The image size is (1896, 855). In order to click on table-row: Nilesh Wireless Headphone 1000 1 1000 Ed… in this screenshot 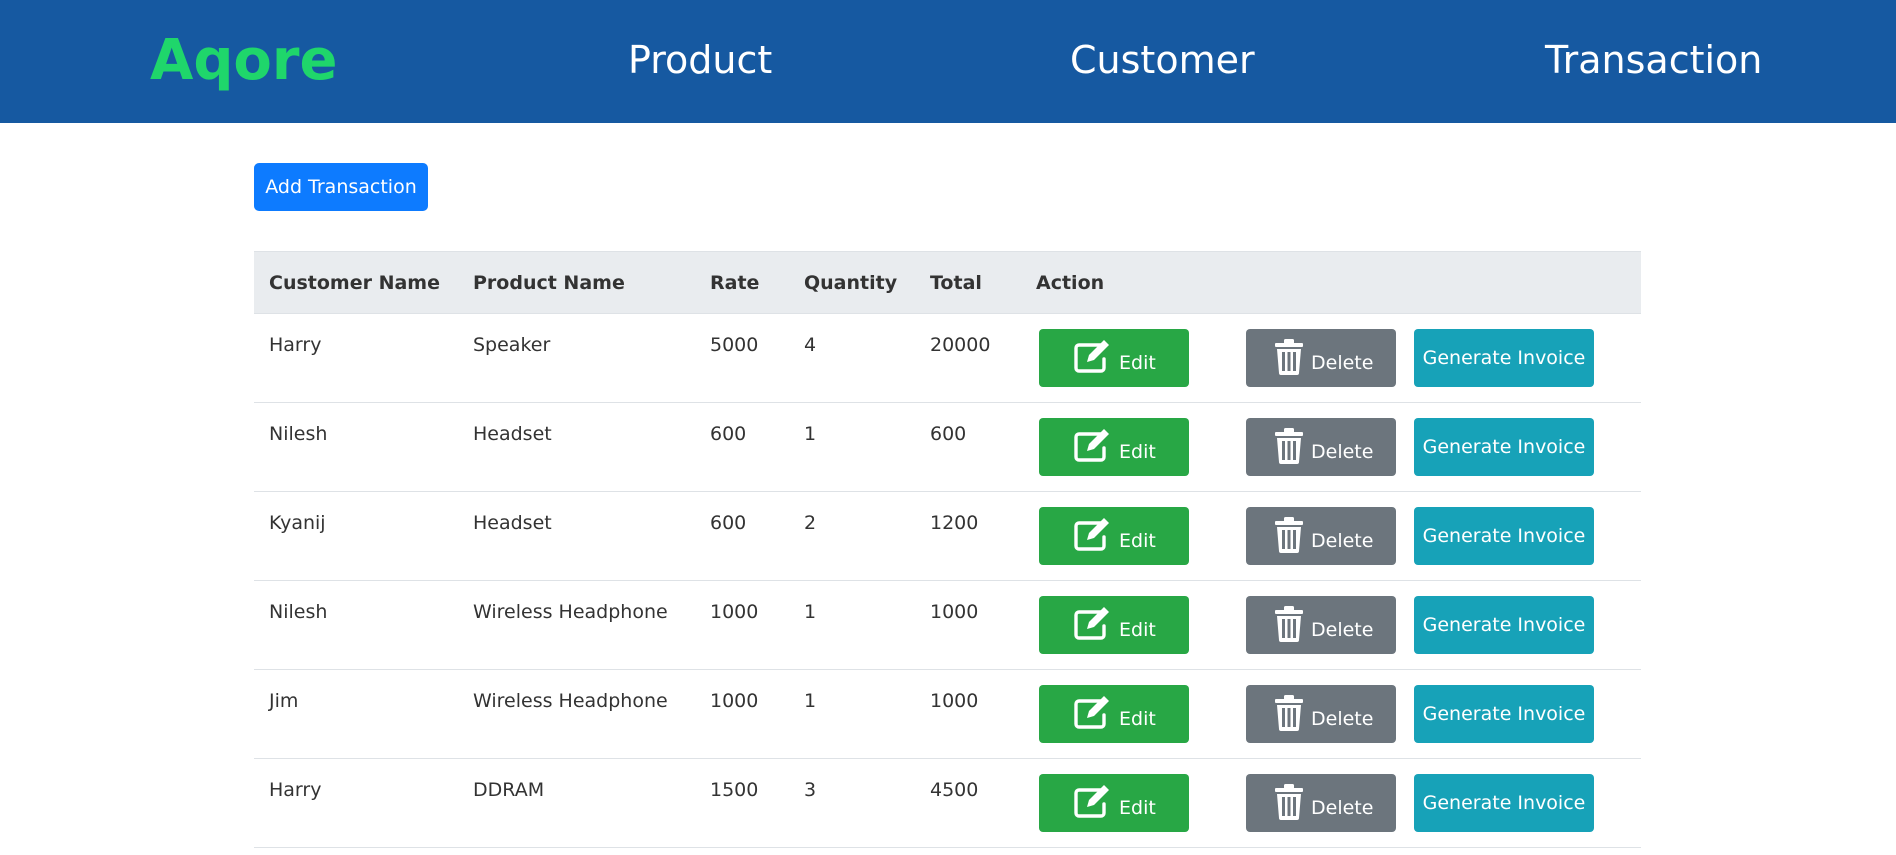, I will do `click(947, 625)`.